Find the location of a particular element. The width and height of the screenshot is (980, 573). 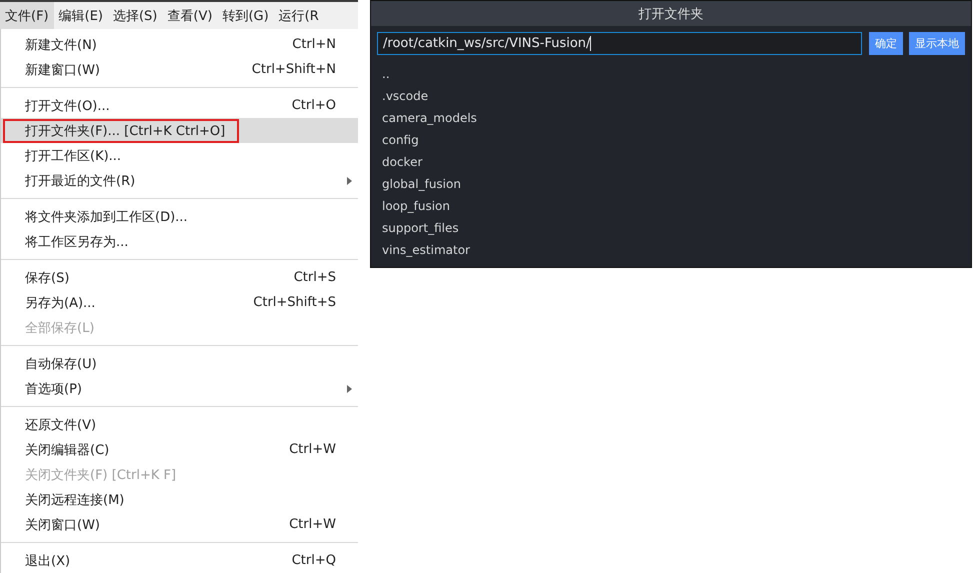

folder-entry: config is located at coordinates (676, 140).